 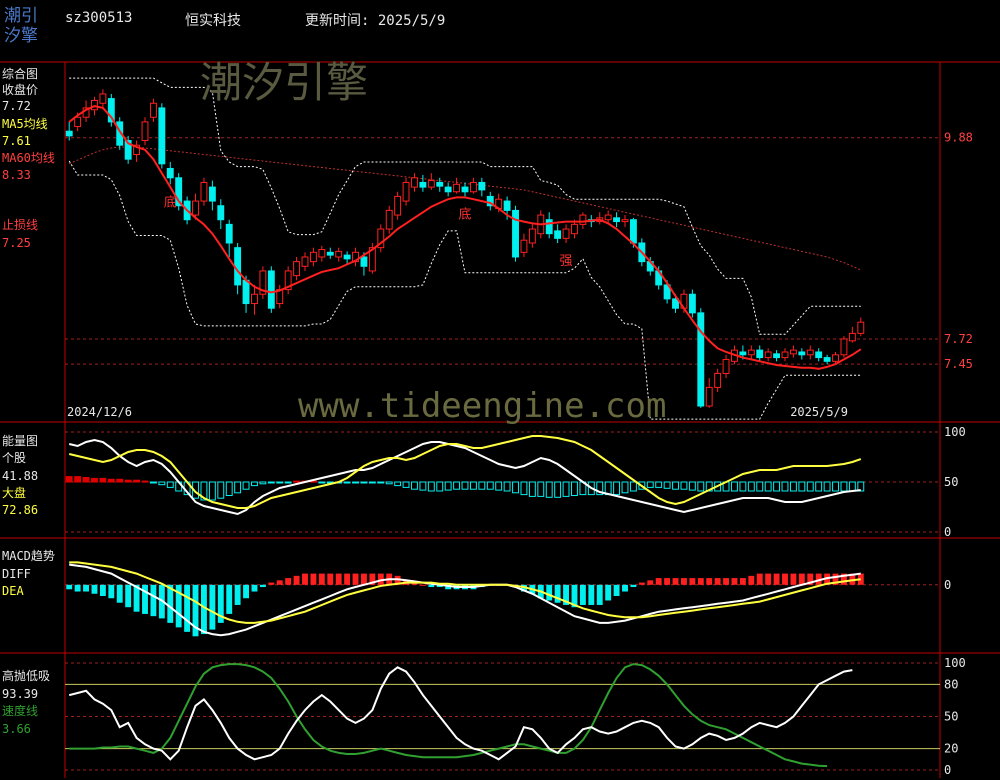 What do you see at coordinates (951, 684) in the screenshot?
I see `hilo-tick-label: 80` at bounding box center [951, 684].